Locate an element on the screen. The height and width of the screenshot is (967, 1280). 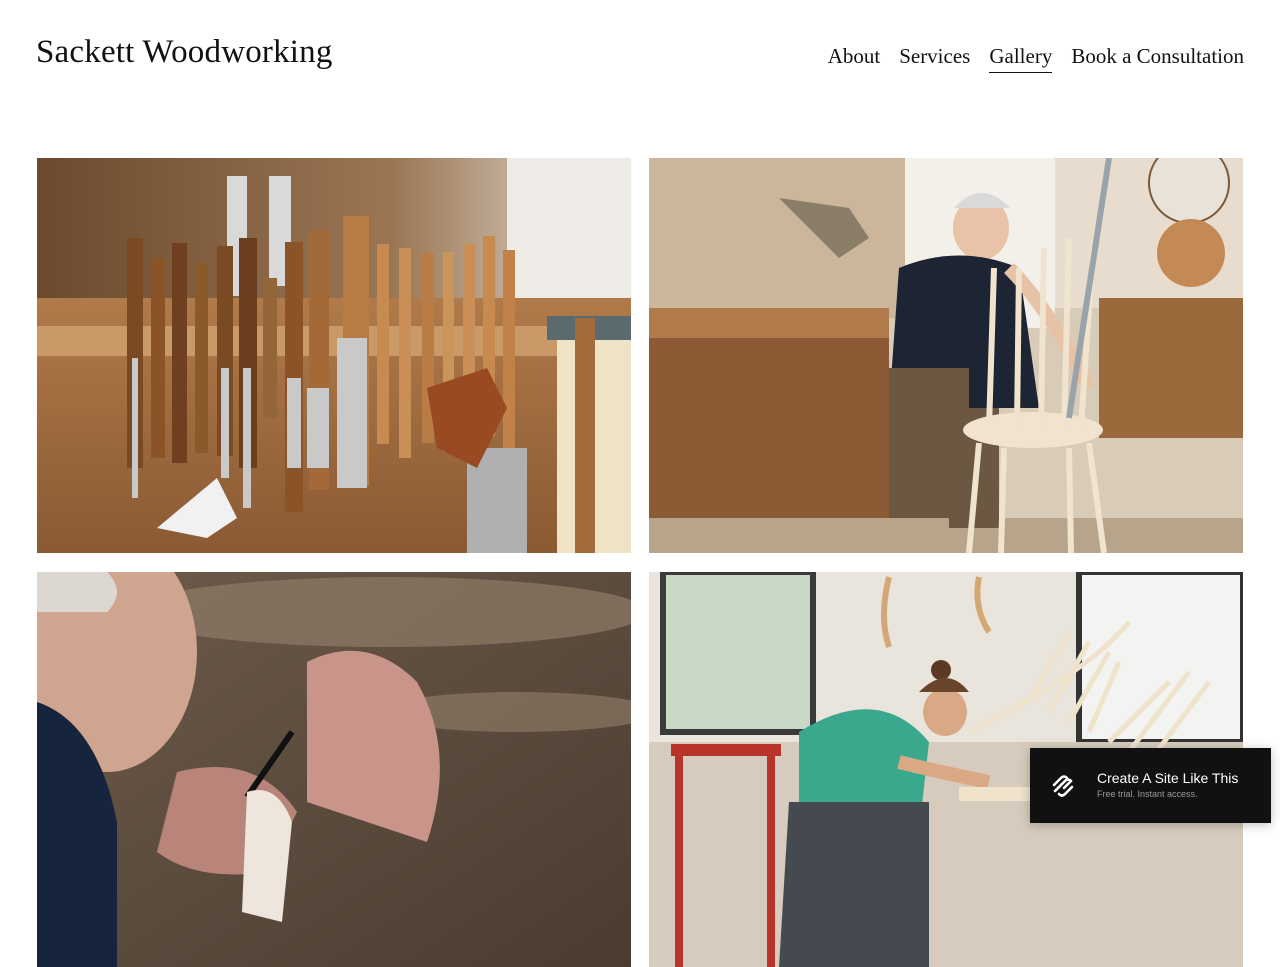
nav-book-consultation: Book a Consultation is located at coordinates (1157, 58).